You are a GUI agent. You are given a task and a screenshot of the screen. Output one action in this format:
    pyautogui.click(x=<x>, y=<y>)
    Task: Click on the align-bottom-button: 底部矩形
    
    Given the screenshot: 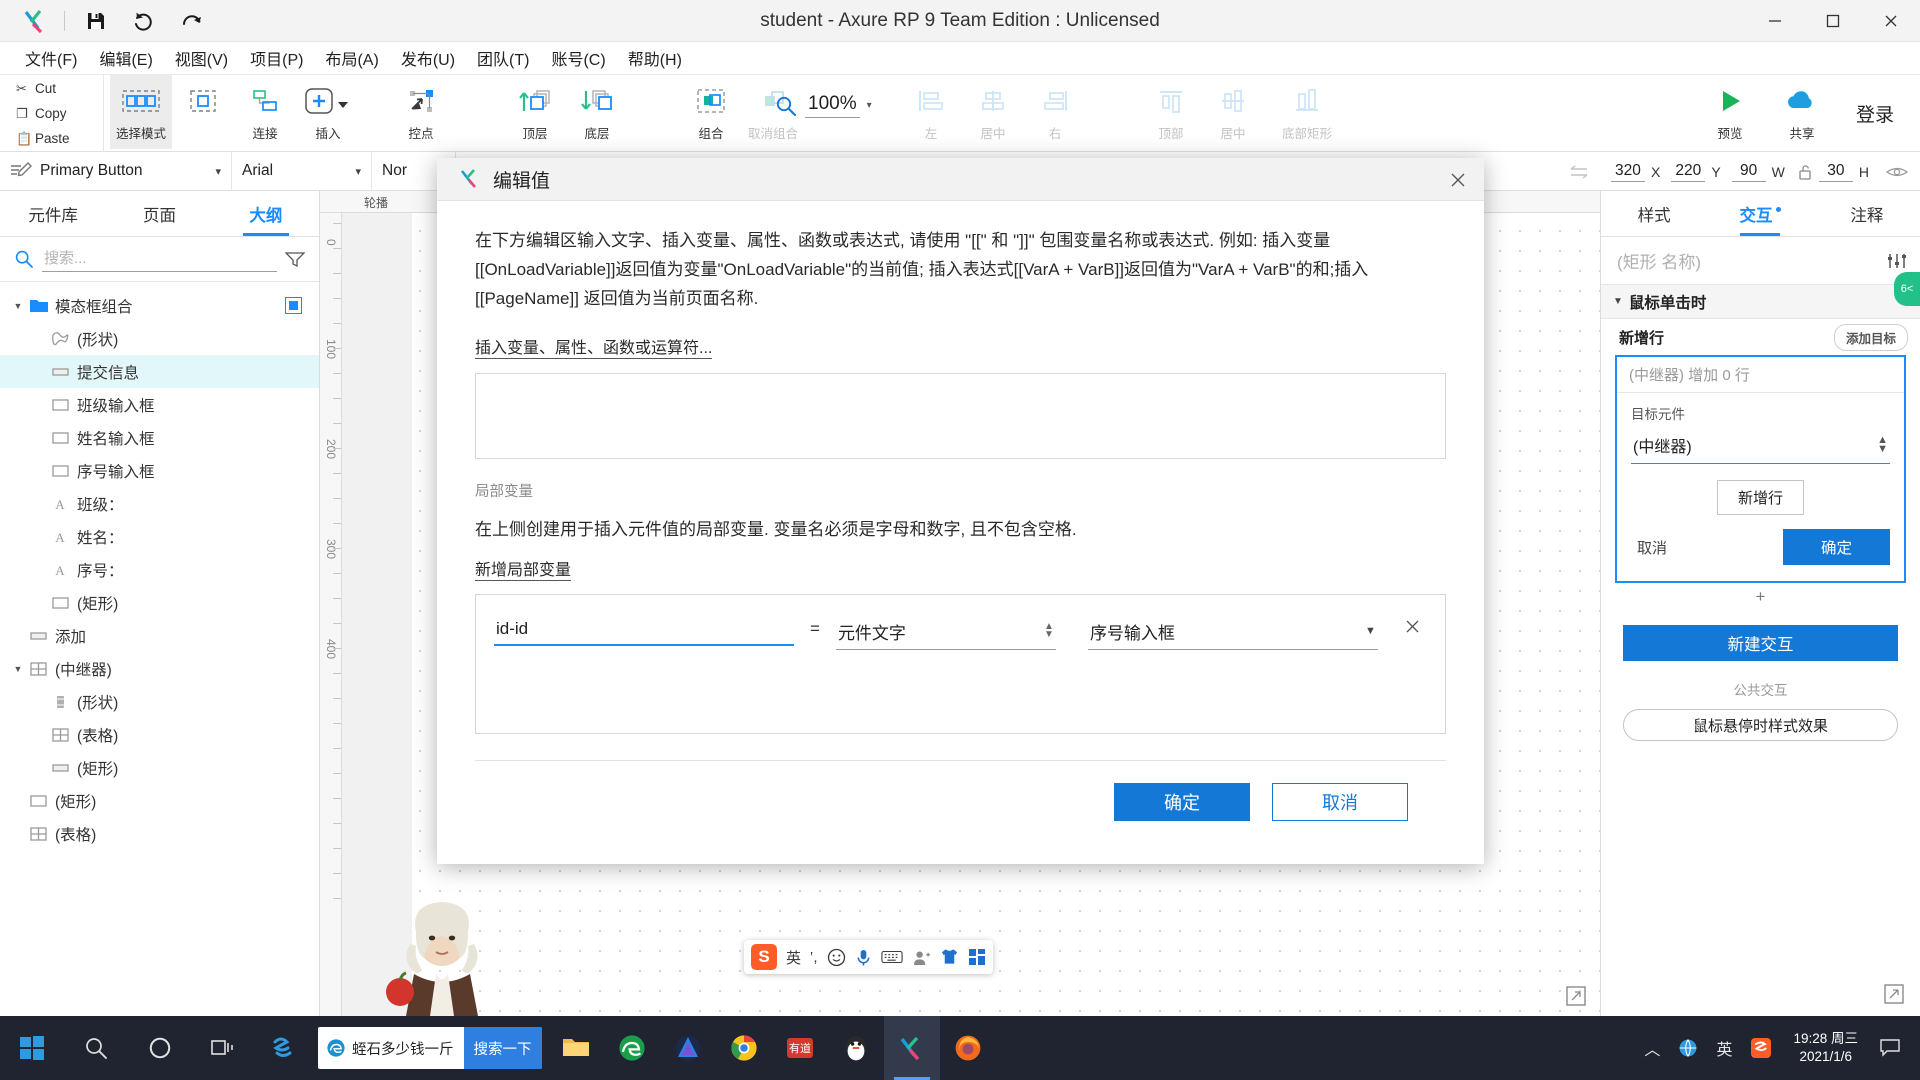 What is the action you would take?
    pyautogui.click(x=1307, y=112)
    